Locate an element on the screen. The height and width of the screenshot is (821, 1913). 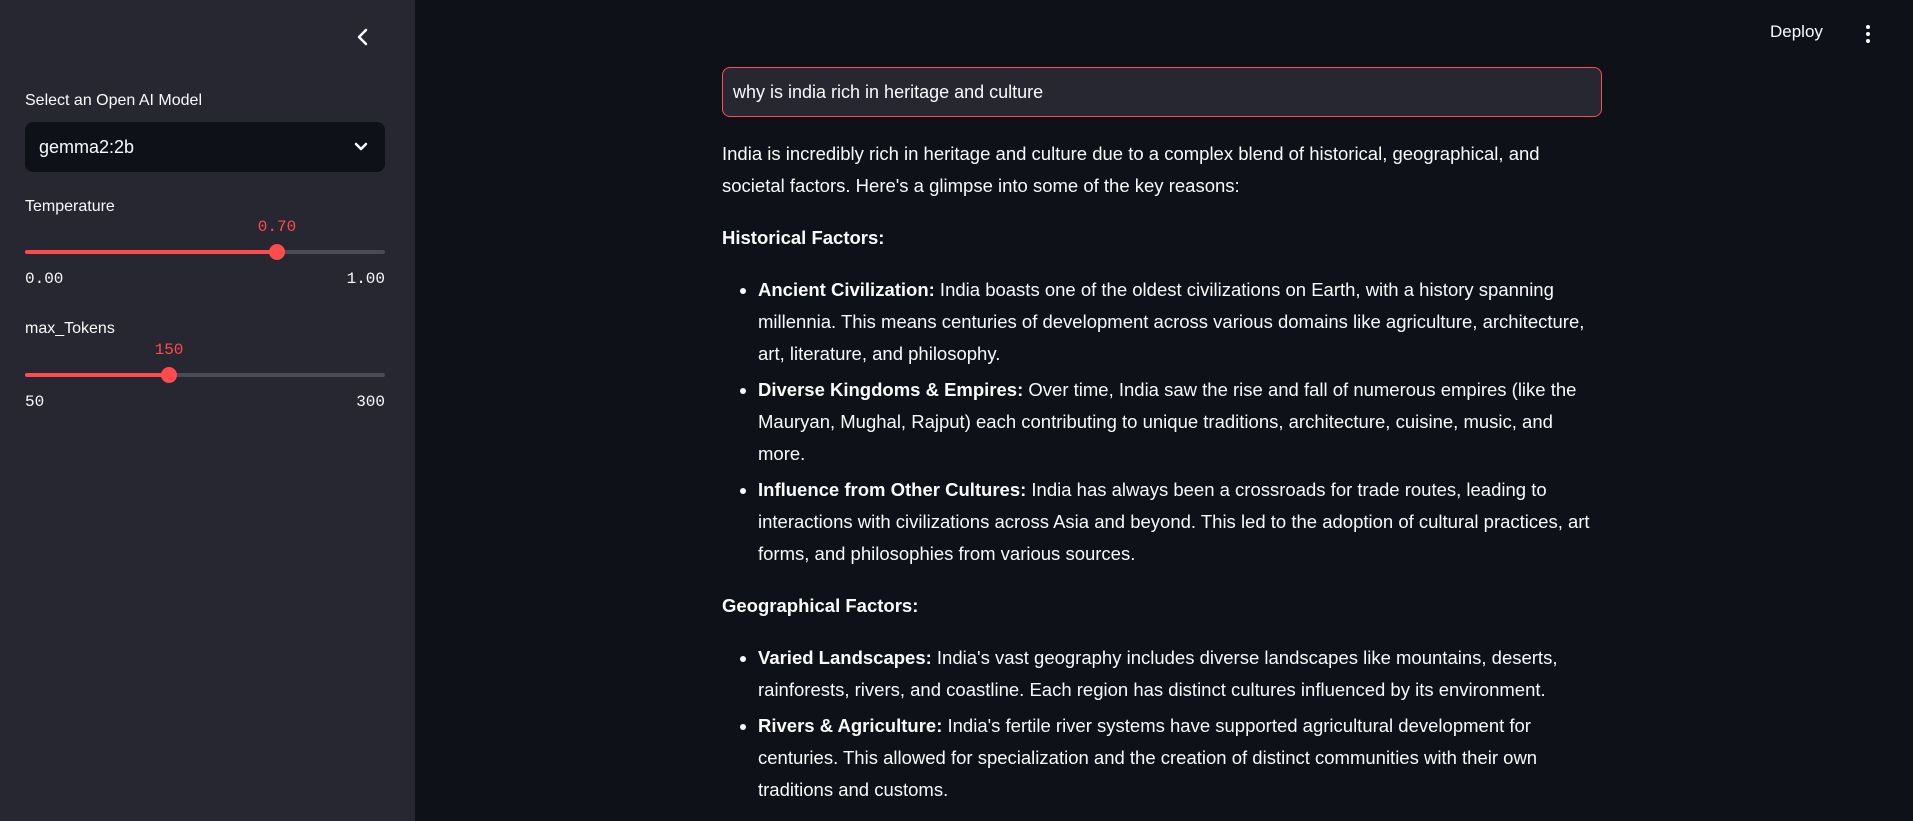
main-menu-button is located at coordinates (1868, 34).